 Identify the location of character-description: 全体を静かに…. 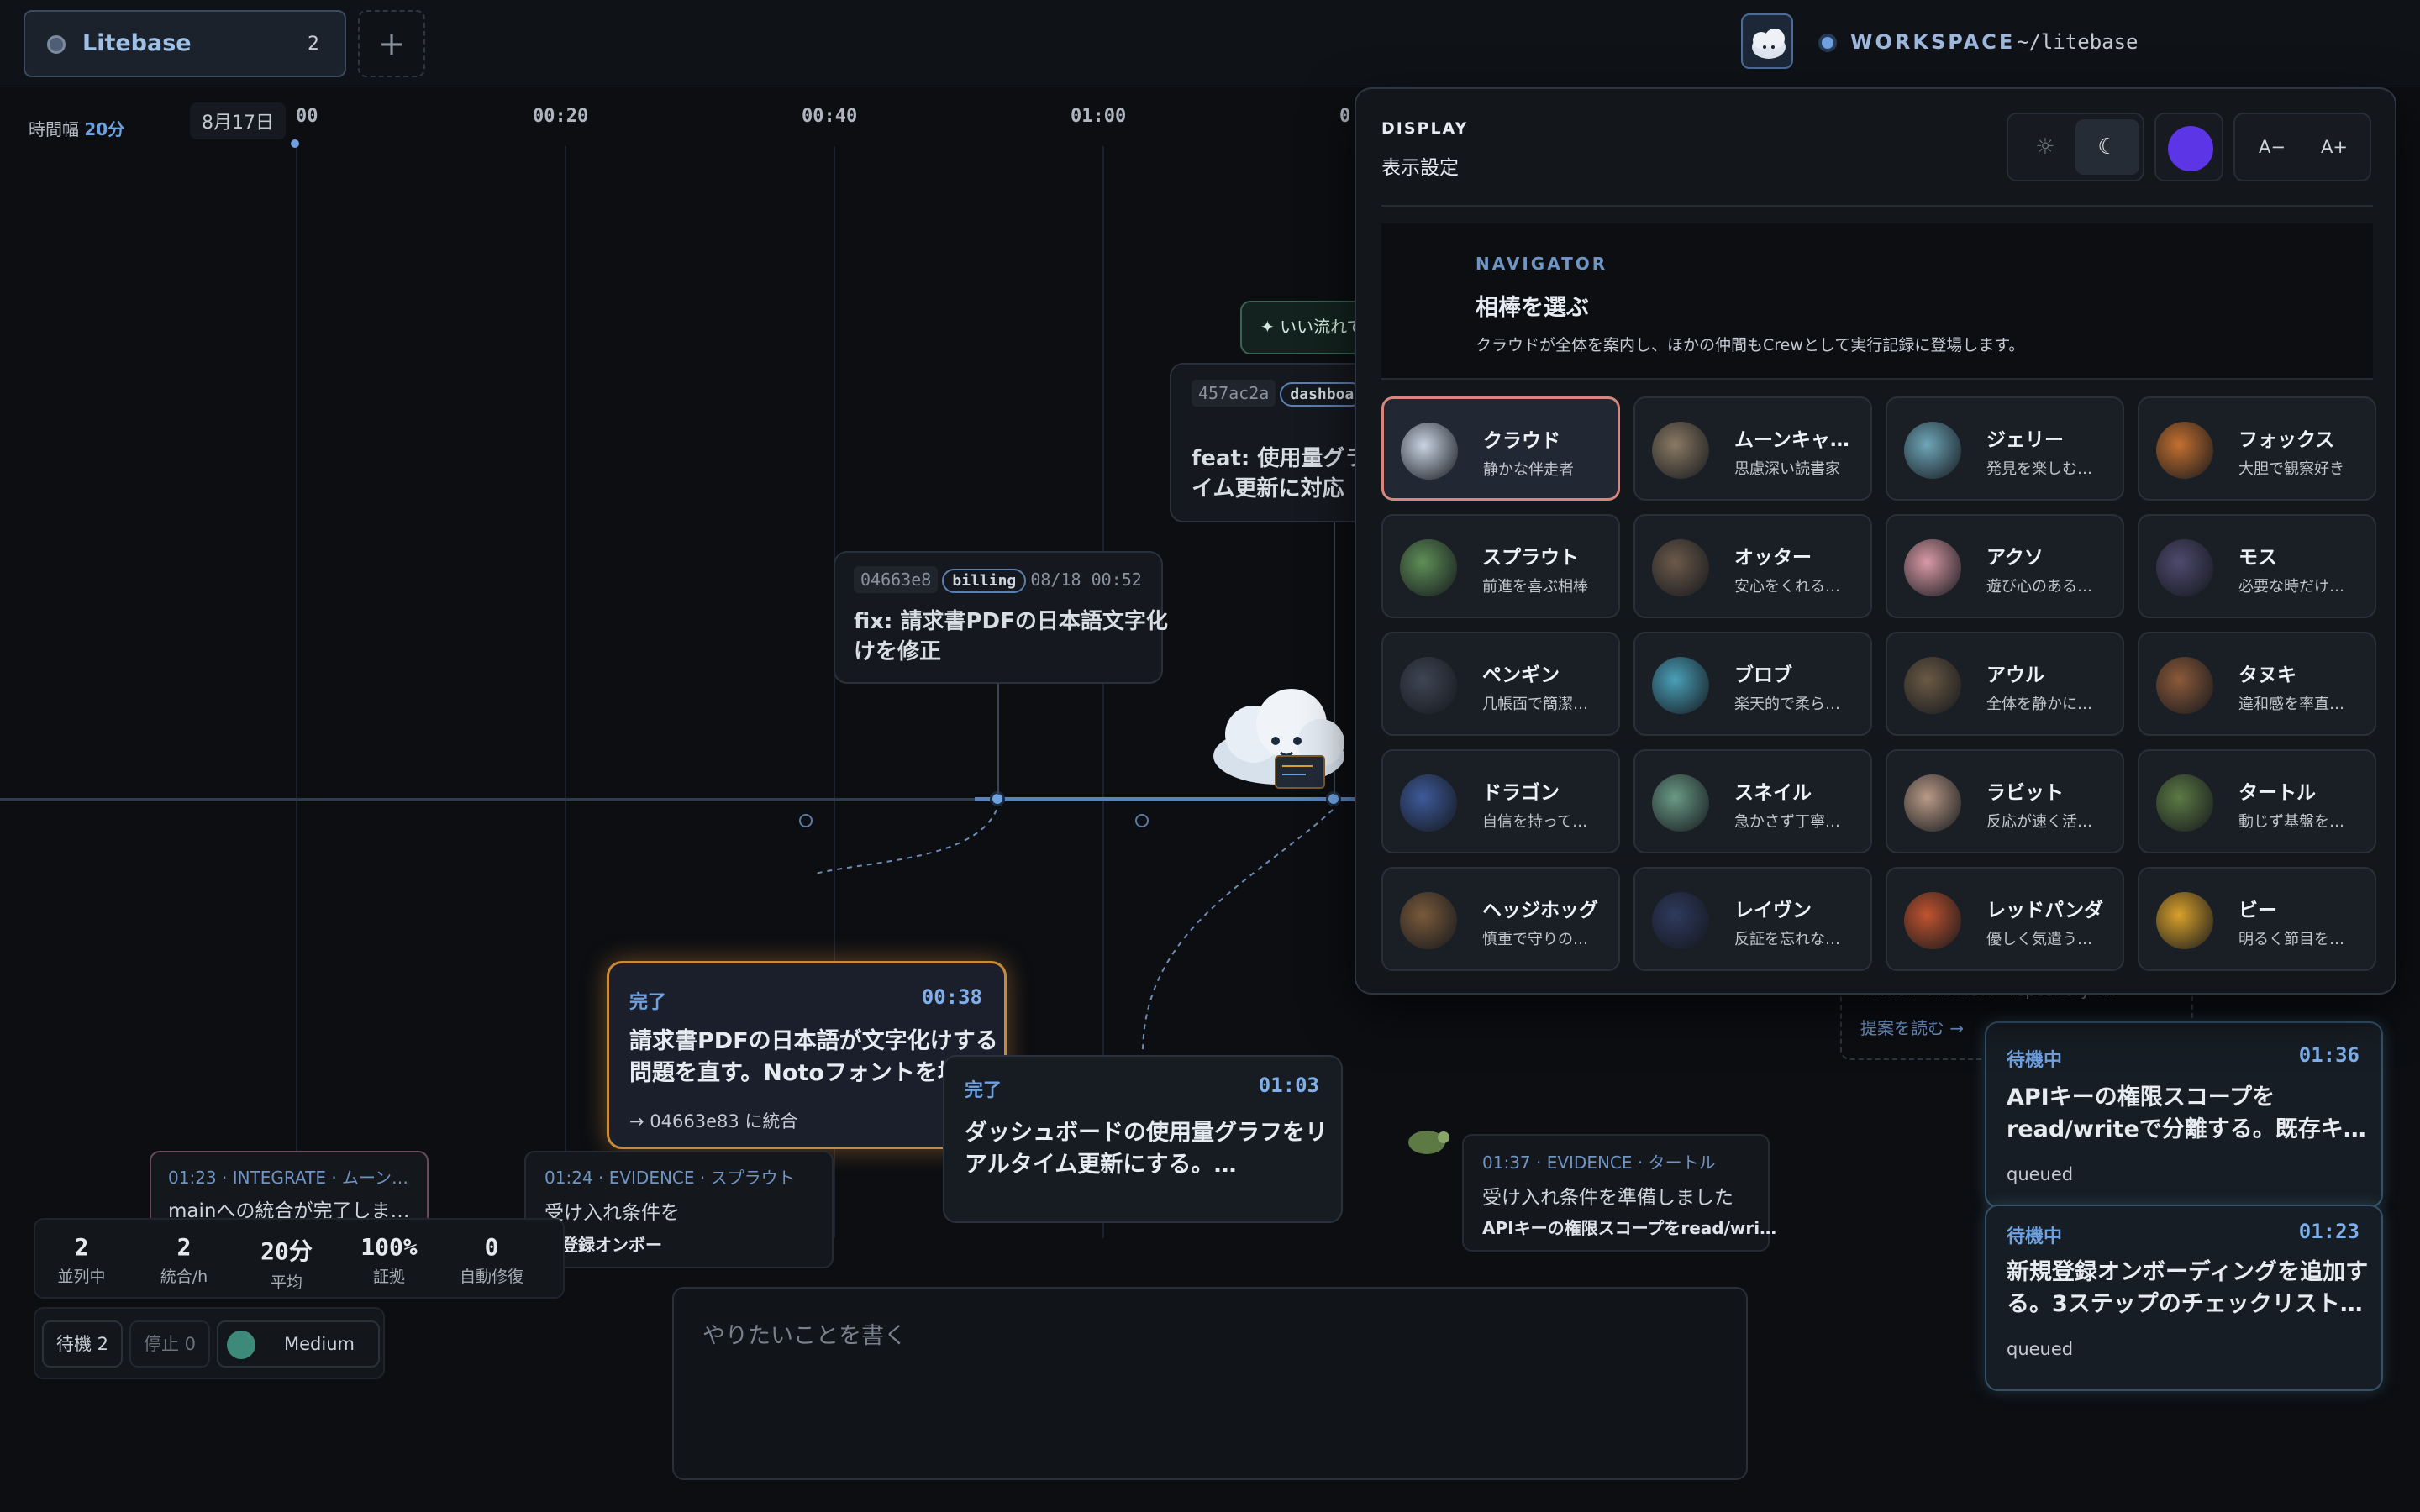
(2039, 704).